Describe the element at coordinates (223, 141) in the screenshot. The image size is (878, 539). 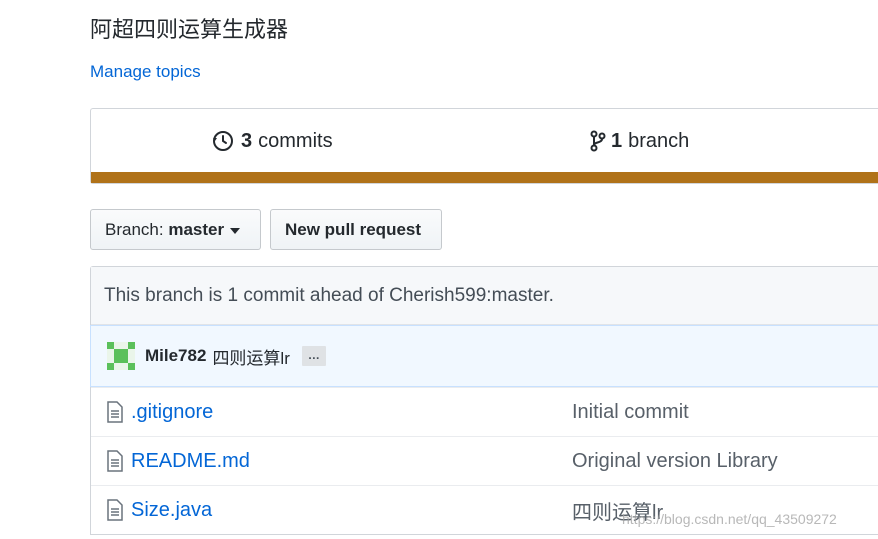
I see `history-icon` at that location.